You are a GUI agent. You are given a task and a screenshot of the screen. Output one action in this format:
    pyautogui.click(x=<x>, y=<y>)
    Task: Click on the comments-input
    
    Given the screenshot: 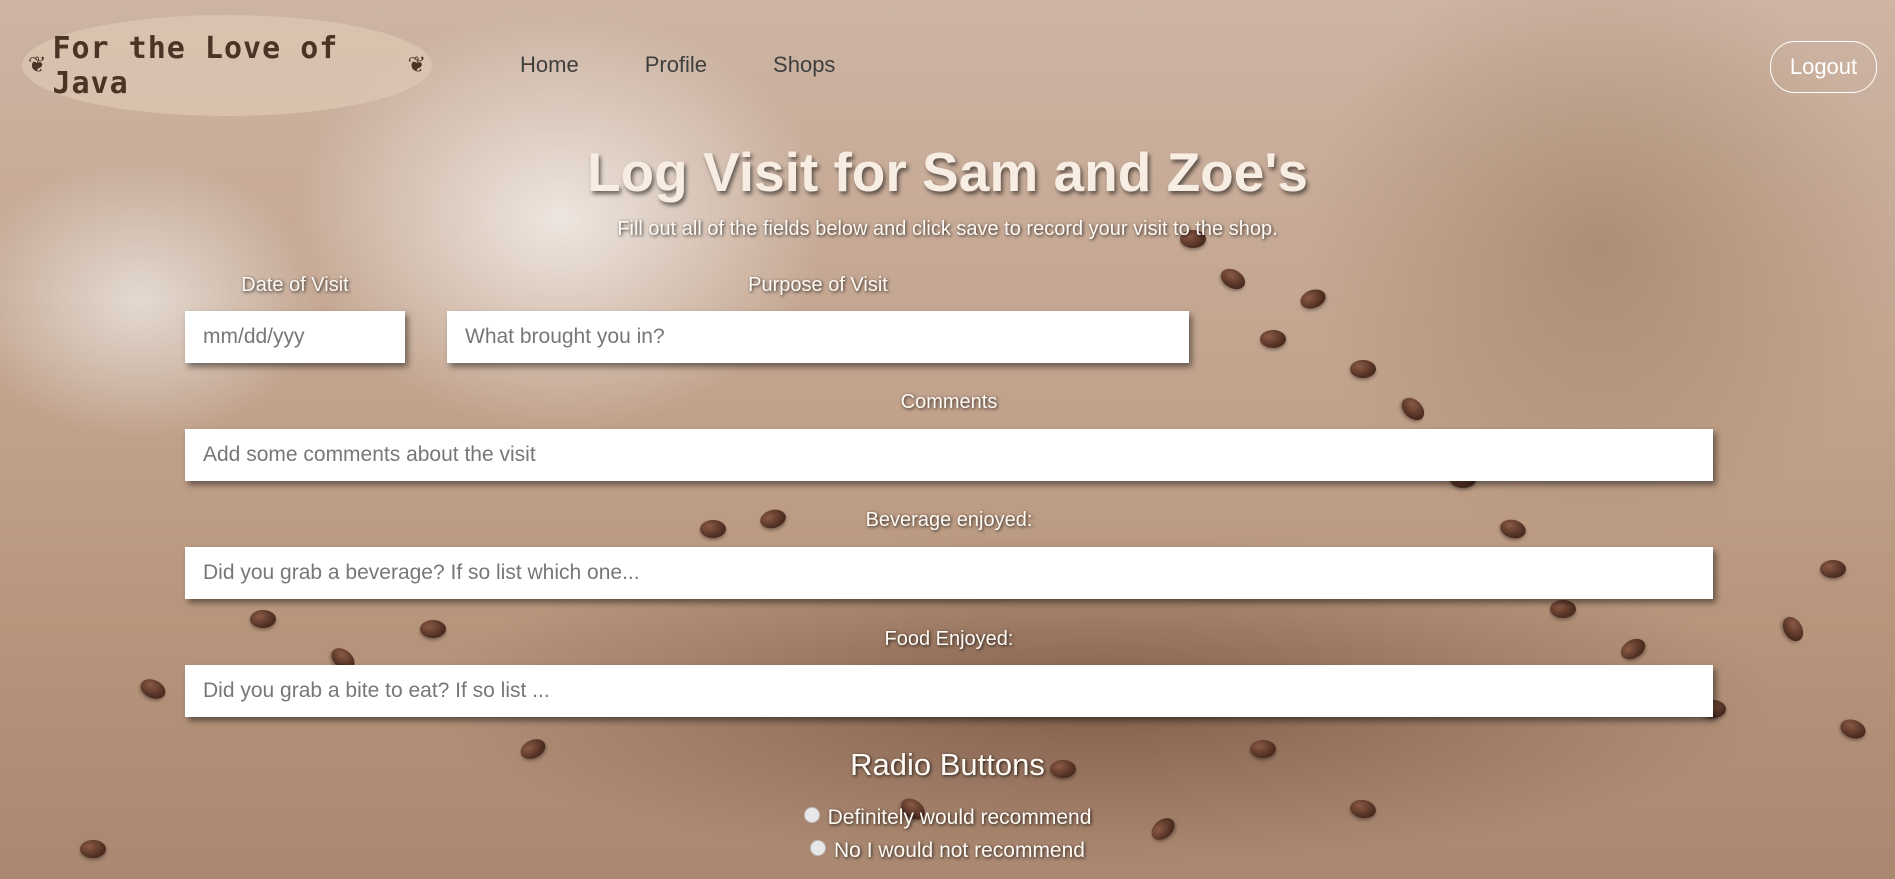 What is the action you would take?
    pyautogui.click(x=949, y=455)
    